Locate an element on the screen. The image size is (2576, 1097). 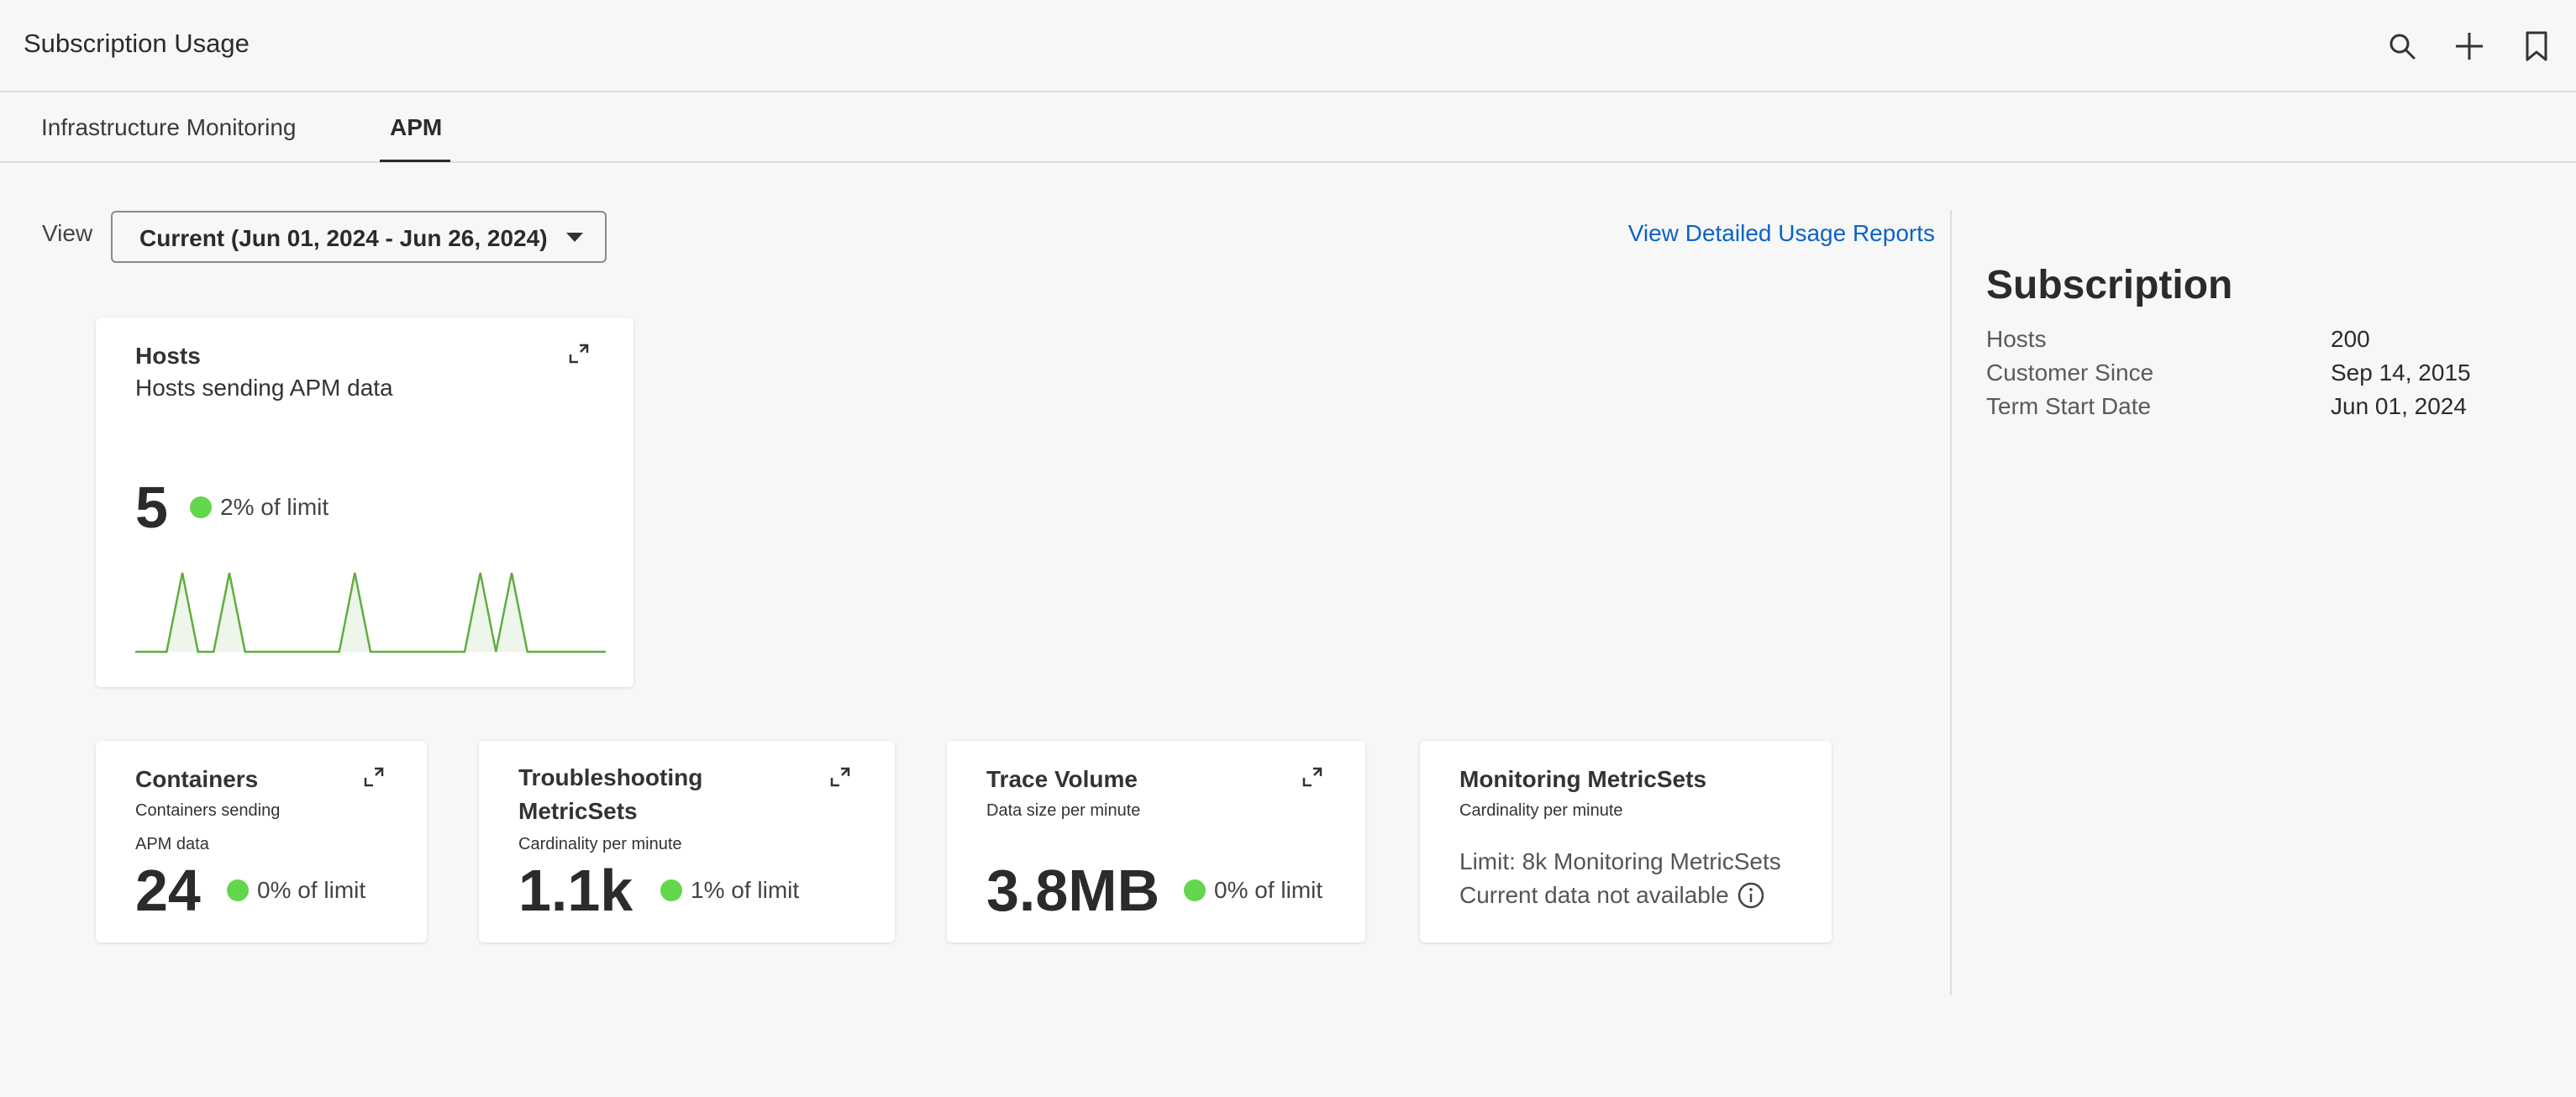
active-tab-indicator is located at coordinates (415, 161).